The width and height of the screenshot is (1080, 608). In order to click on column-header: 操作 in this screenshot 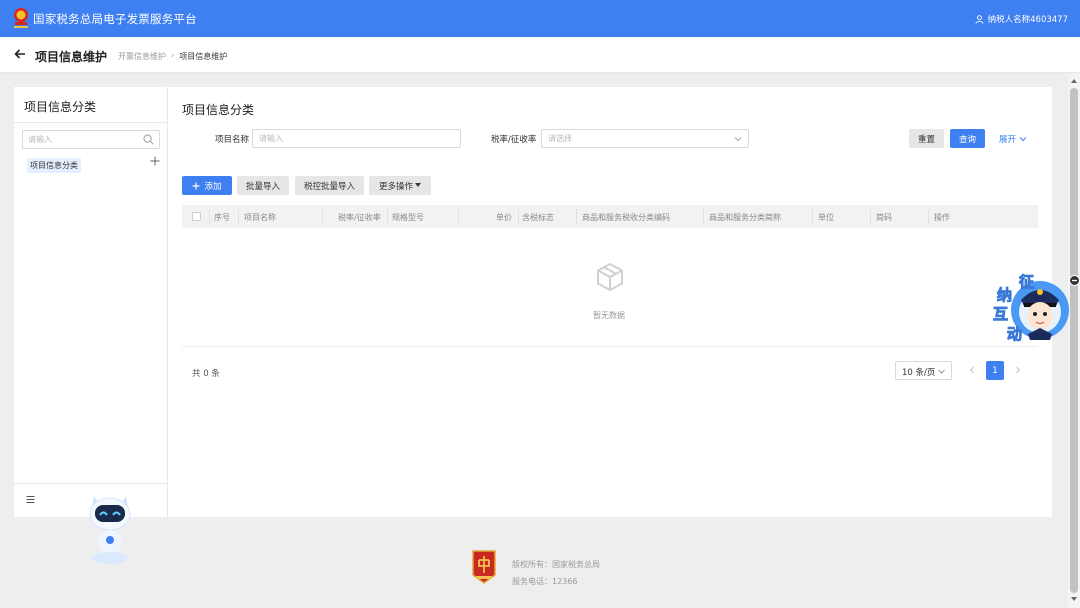, I will do `click(942, 217)`.